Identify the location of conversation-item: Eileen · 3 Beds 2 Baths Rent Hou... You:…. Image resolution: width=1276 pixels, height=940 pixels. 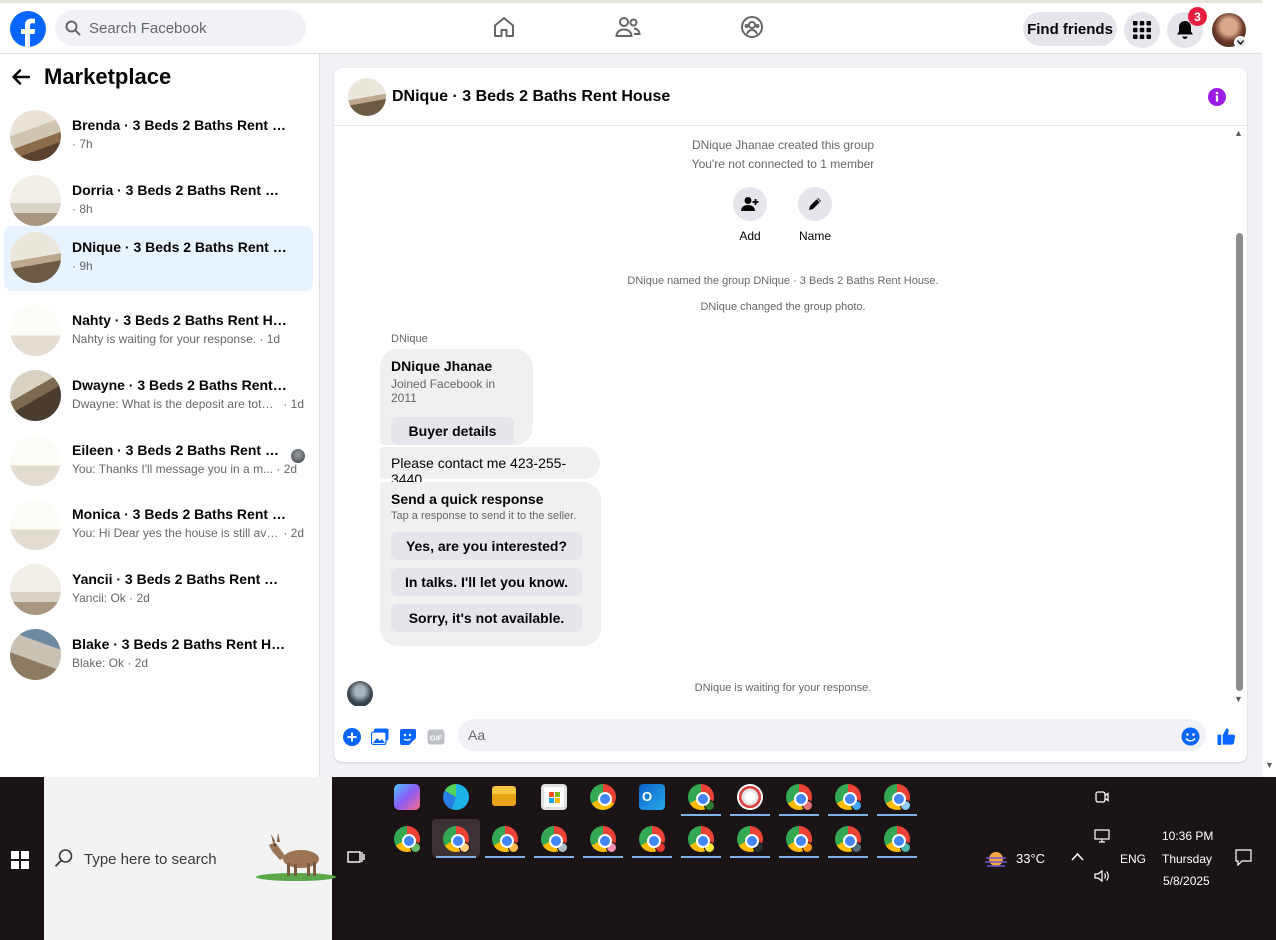
(158, 461).